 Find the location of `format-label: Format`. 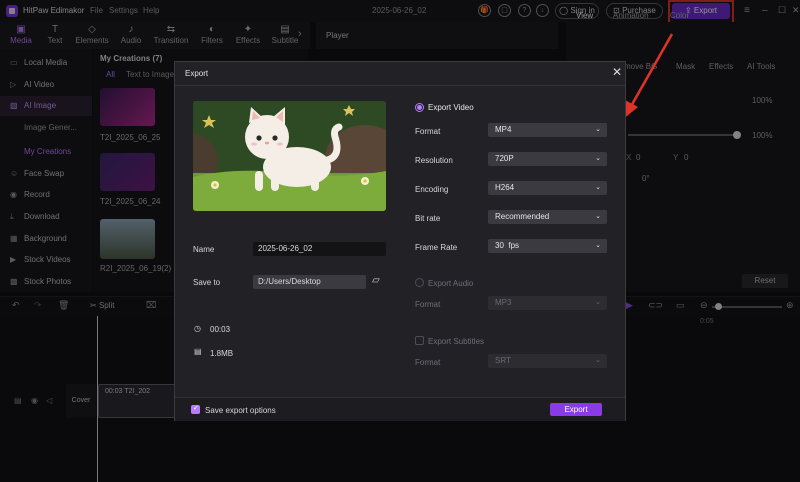

format-label: Format is located at coordinates (428, 131).